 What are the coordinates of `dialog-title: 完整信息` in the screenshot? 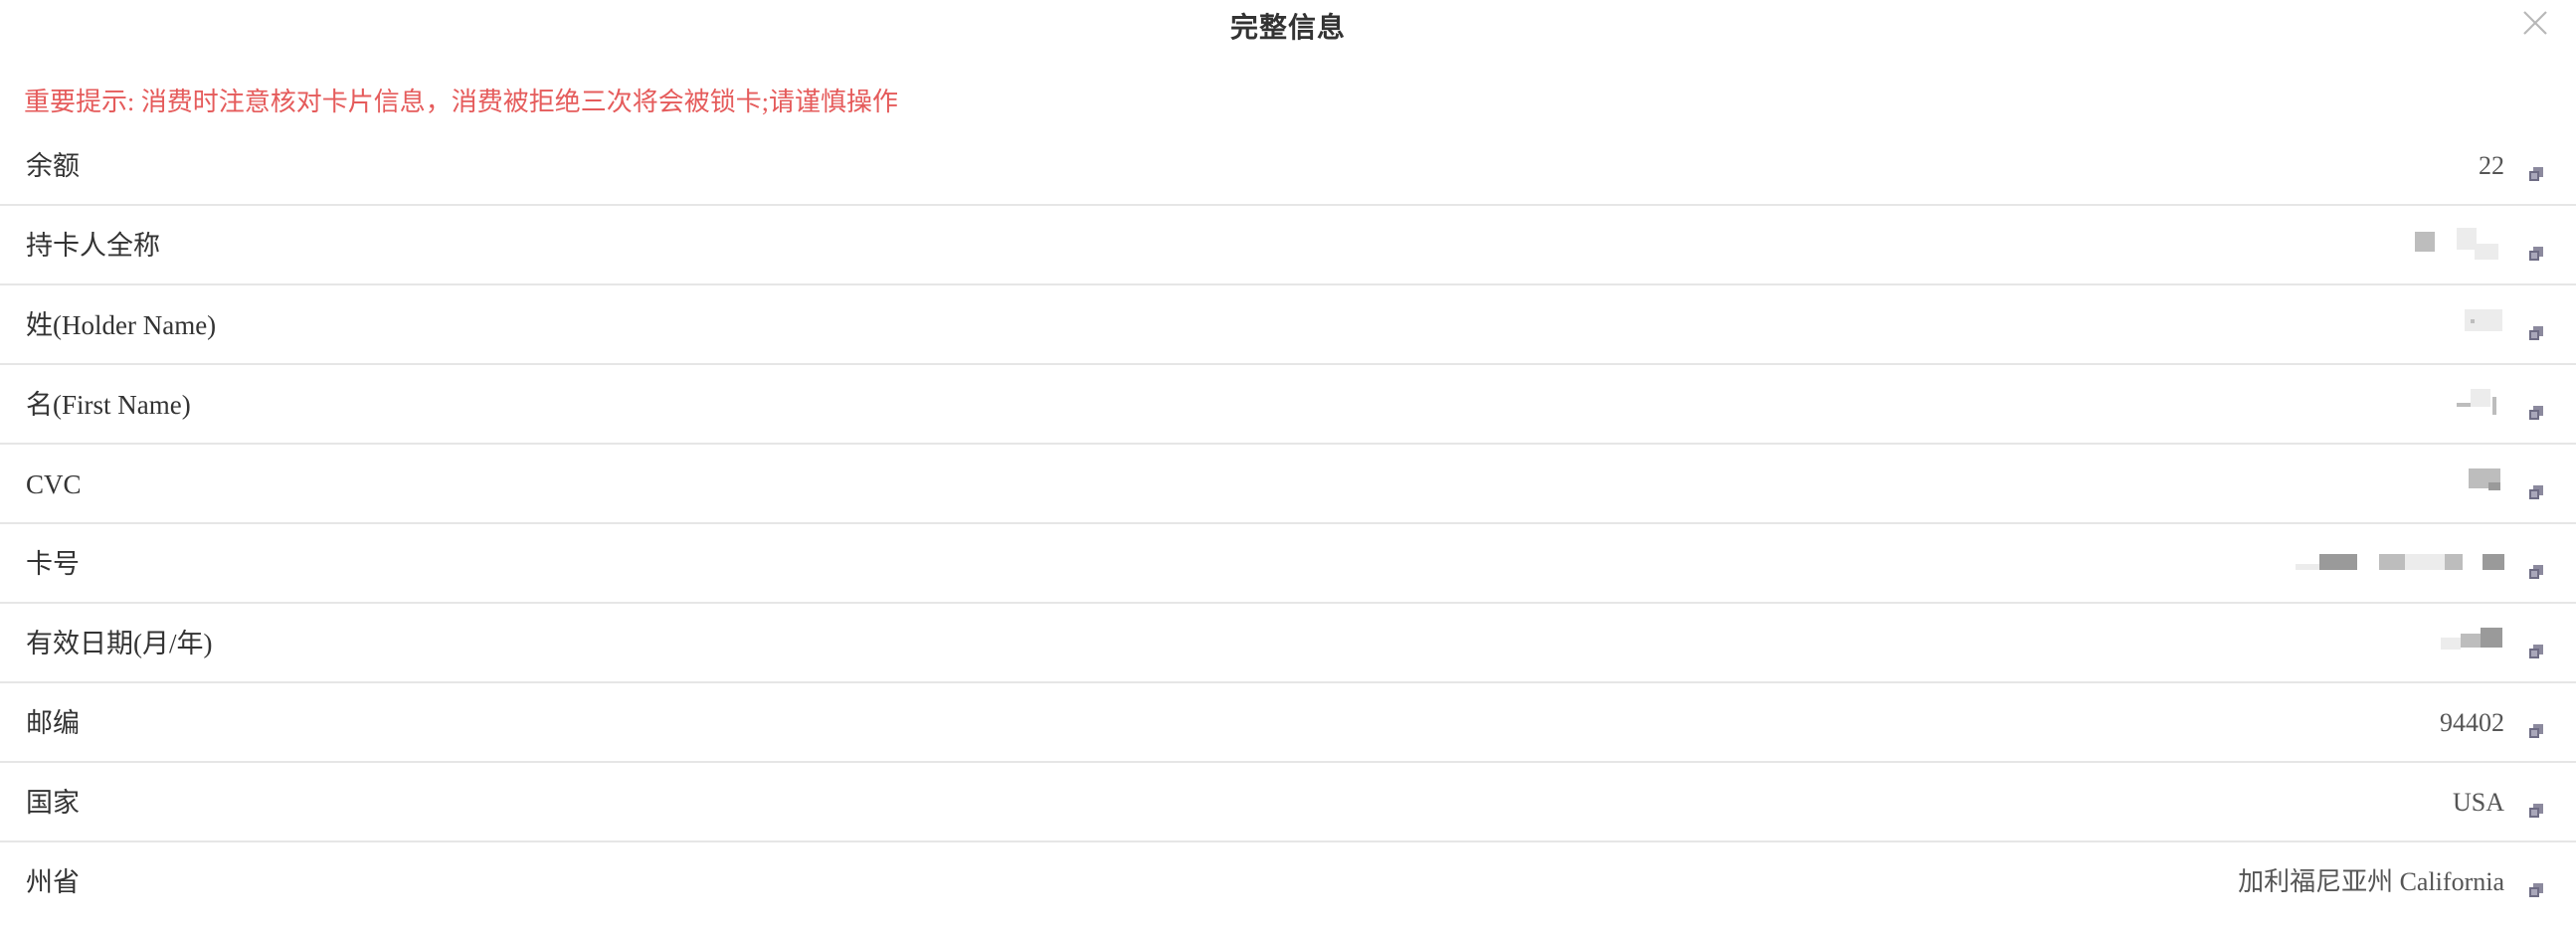 It's located at (1287, 29).